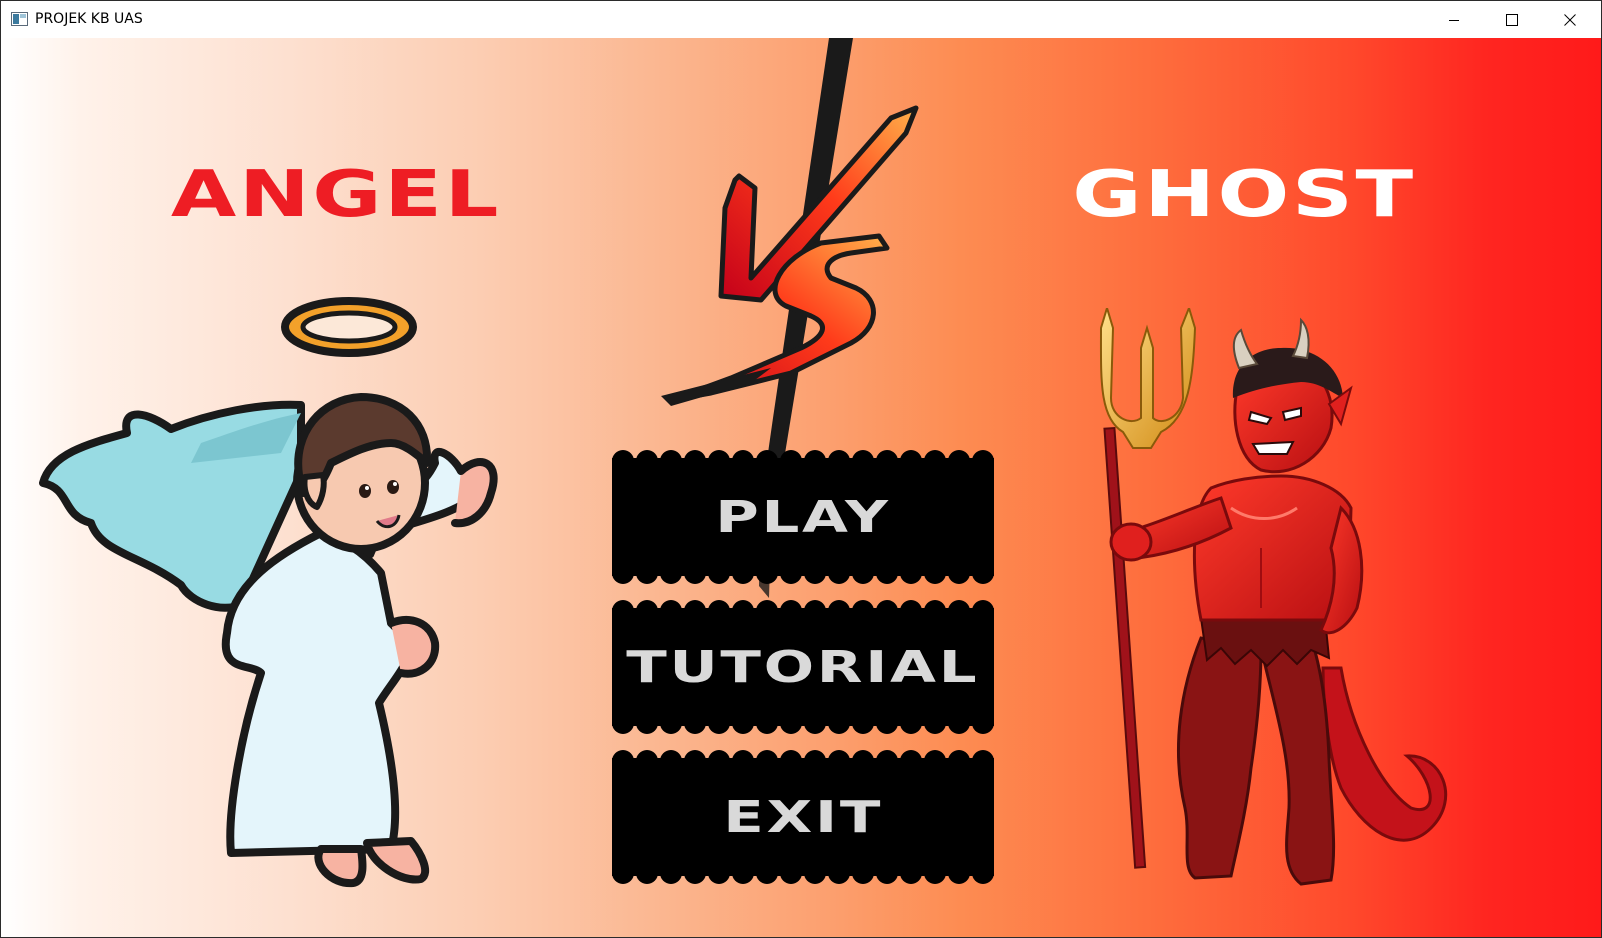 This screenshot has width=1602, height=938. What do you see at coordinates (19, 19) in the screenshot?
I see `app-icon` at bounding box center [19, 19].